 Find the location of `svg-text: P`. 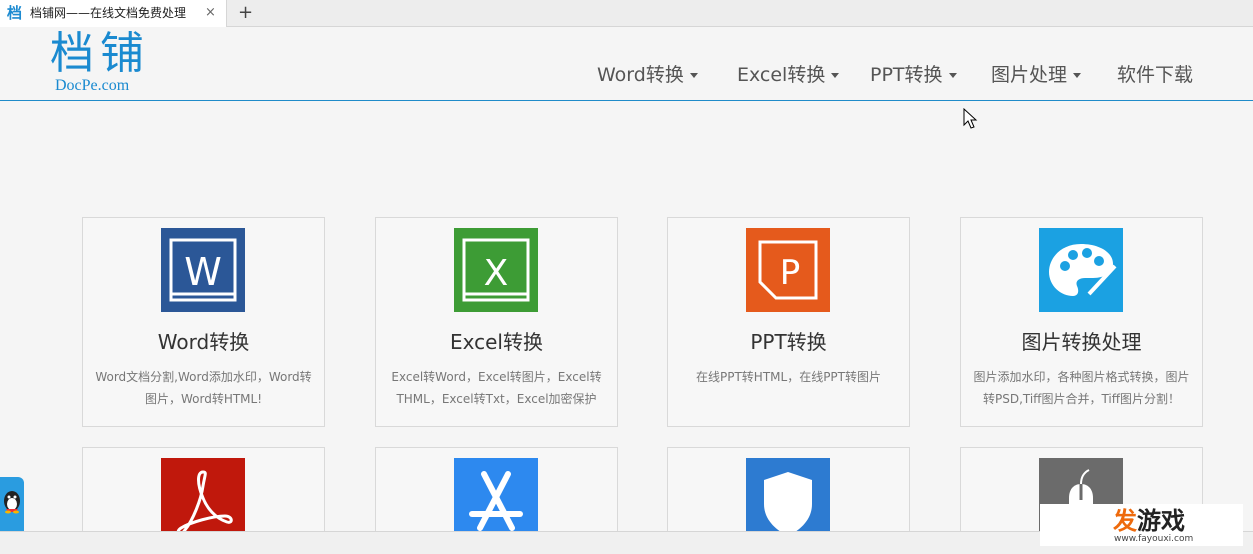

svg-text: P is located at coordinates (790, 273).